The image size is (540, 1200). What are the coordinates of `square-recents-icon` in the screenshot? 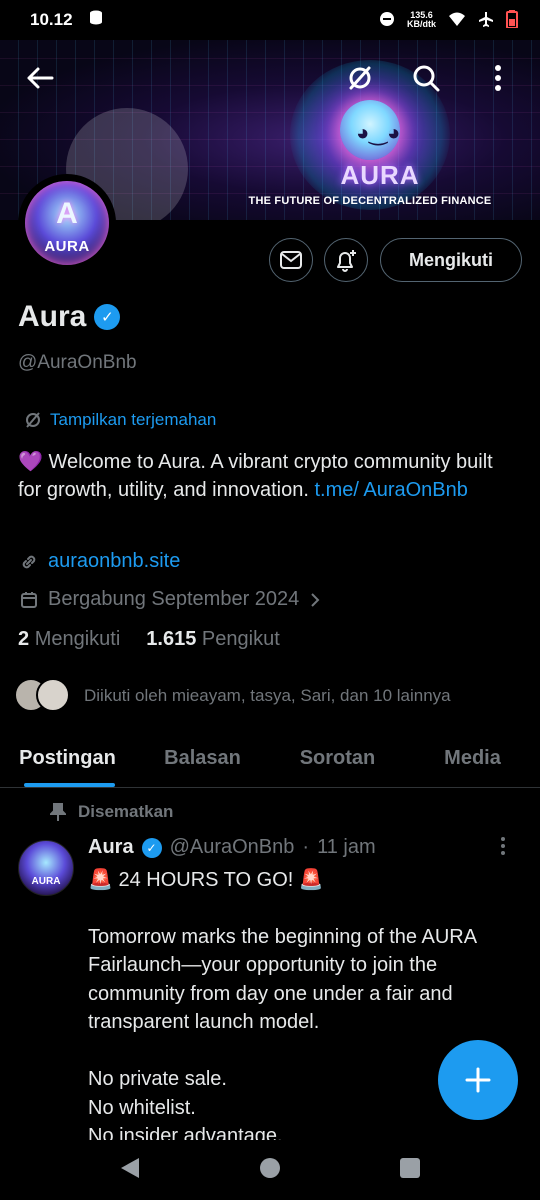 It's located at (410, 1167).